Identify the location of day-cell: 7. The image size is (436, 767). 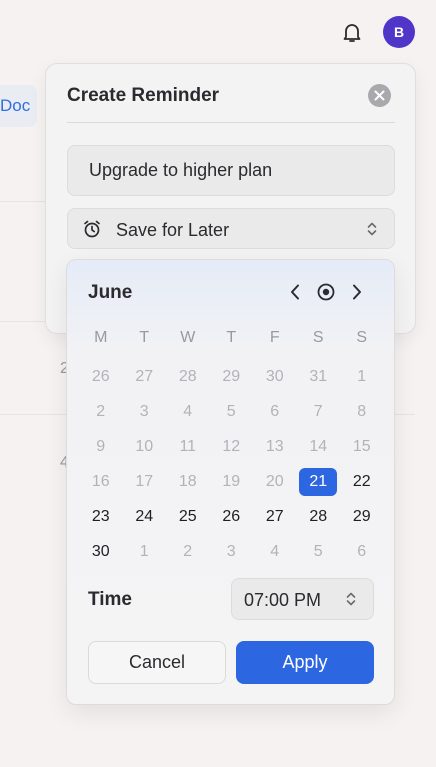
(319, 411).